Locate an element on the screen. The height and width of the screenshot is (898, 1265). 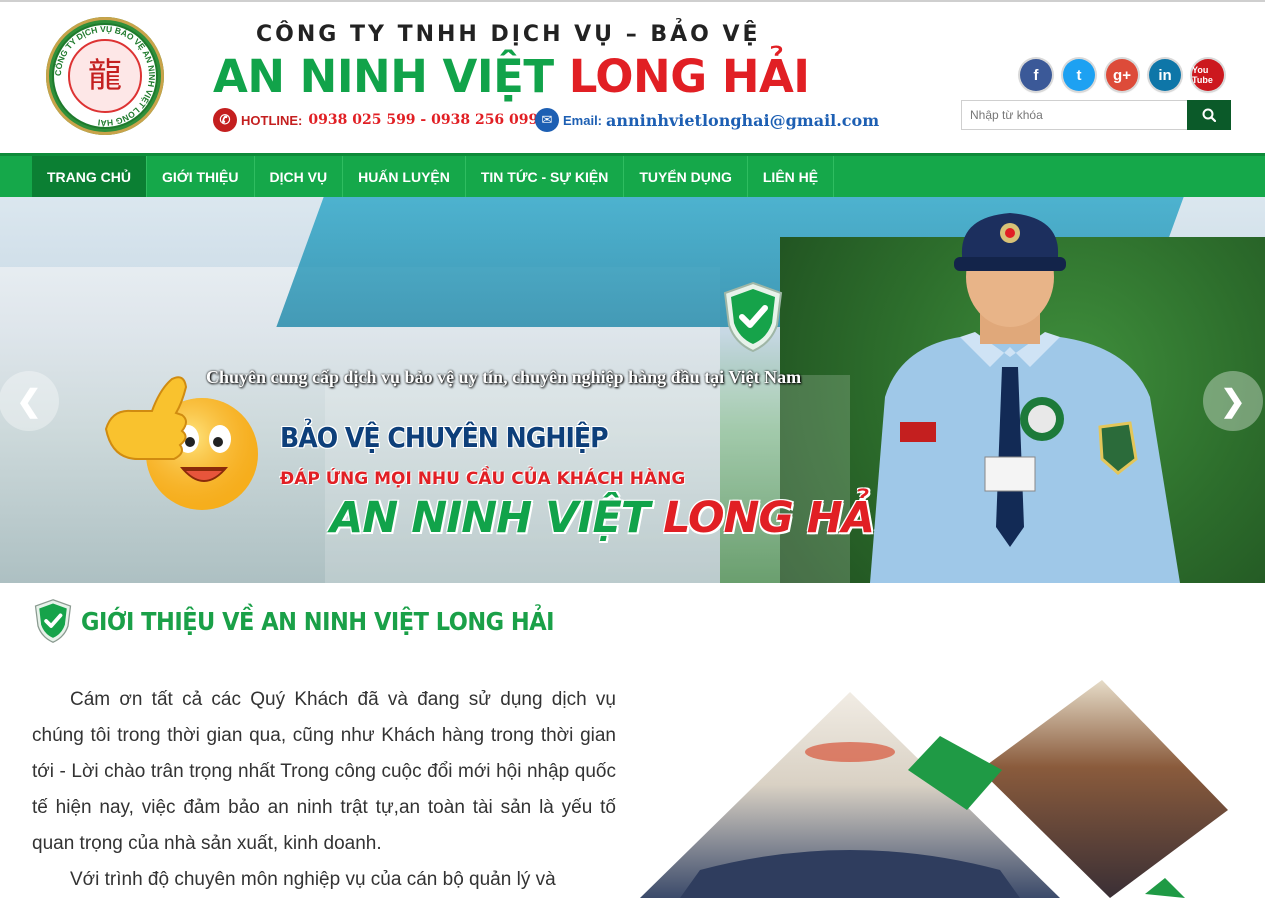
dragon-icon: 龍 is located at coordinates (105, 76).